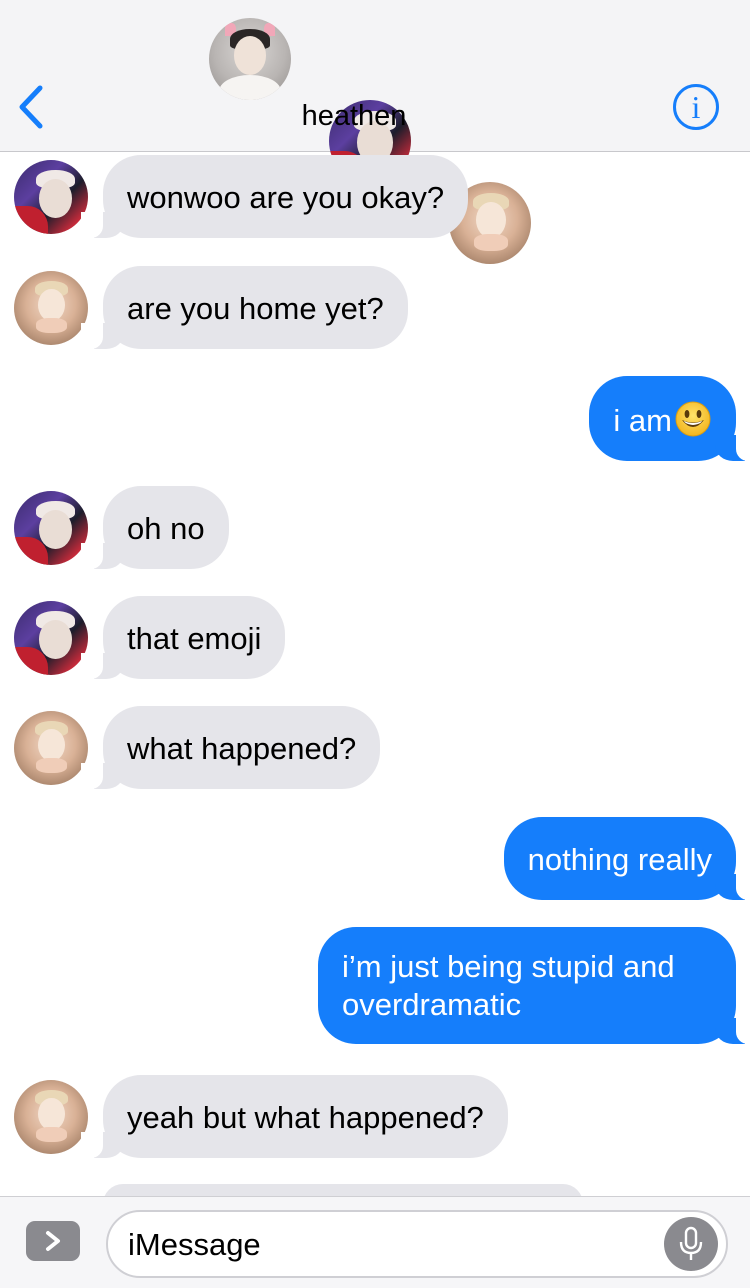 Image resolution: width=750 pixels, height=1288 pixels. What do you see at coordinates (693, 419) in the screenshot?
I see `smiling-face-emoji` at bounding box center [693, 419].